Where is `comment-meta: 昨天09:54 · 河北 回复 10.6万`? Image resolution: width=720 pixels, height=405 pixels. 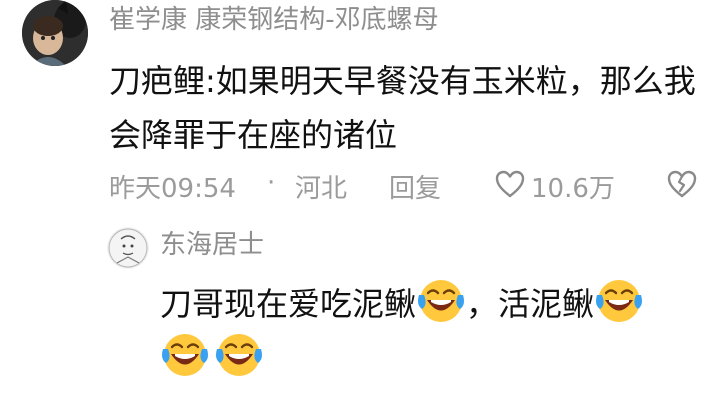 comment-meta: 昨天09:54 · 河北 回复 10.6万 is located at coordinates (409, 186).